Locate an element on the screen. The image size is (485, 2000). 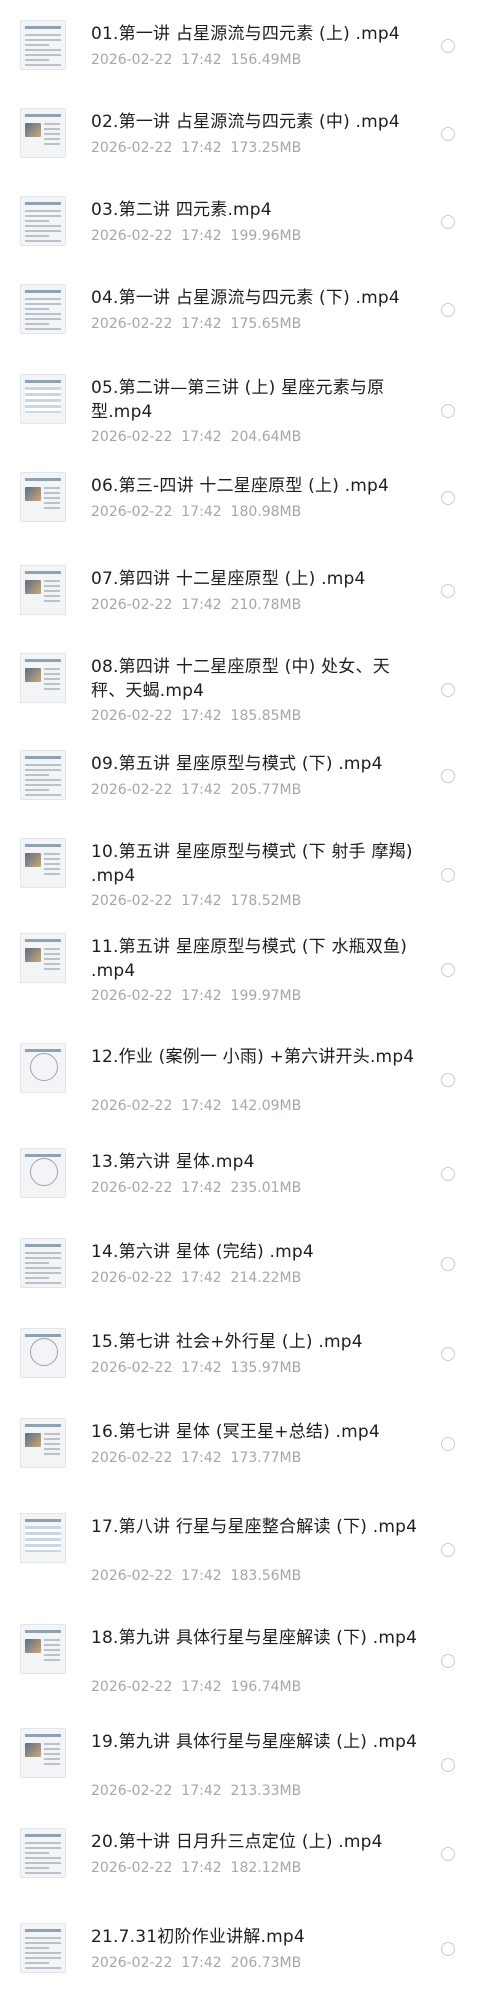
file-size: 185.85MB is located at coordinates (266, 716).